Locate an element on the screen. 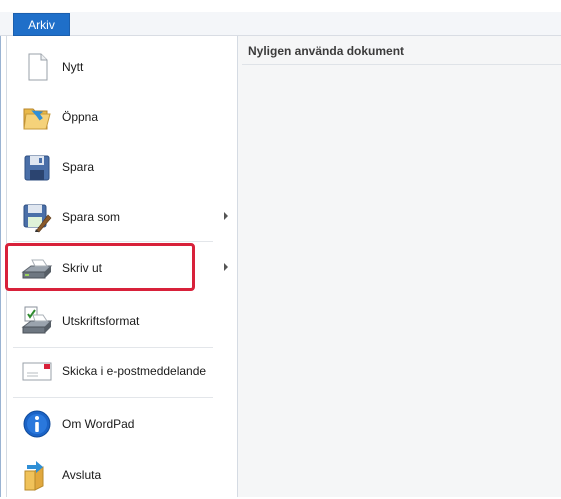 Image resolution: width=561 pixels, height=499 pixels. menu-item-page-setup: Utskriftsformat is located at coordinates (122, 321).